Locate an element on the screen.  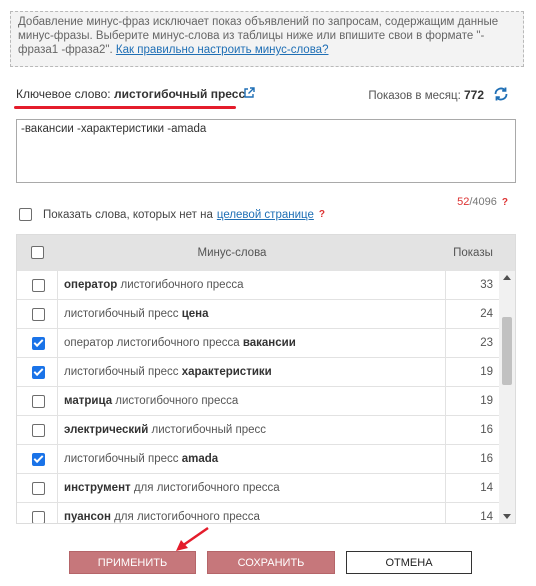
red-arrow-annotation is located at coordinates (192, 538).